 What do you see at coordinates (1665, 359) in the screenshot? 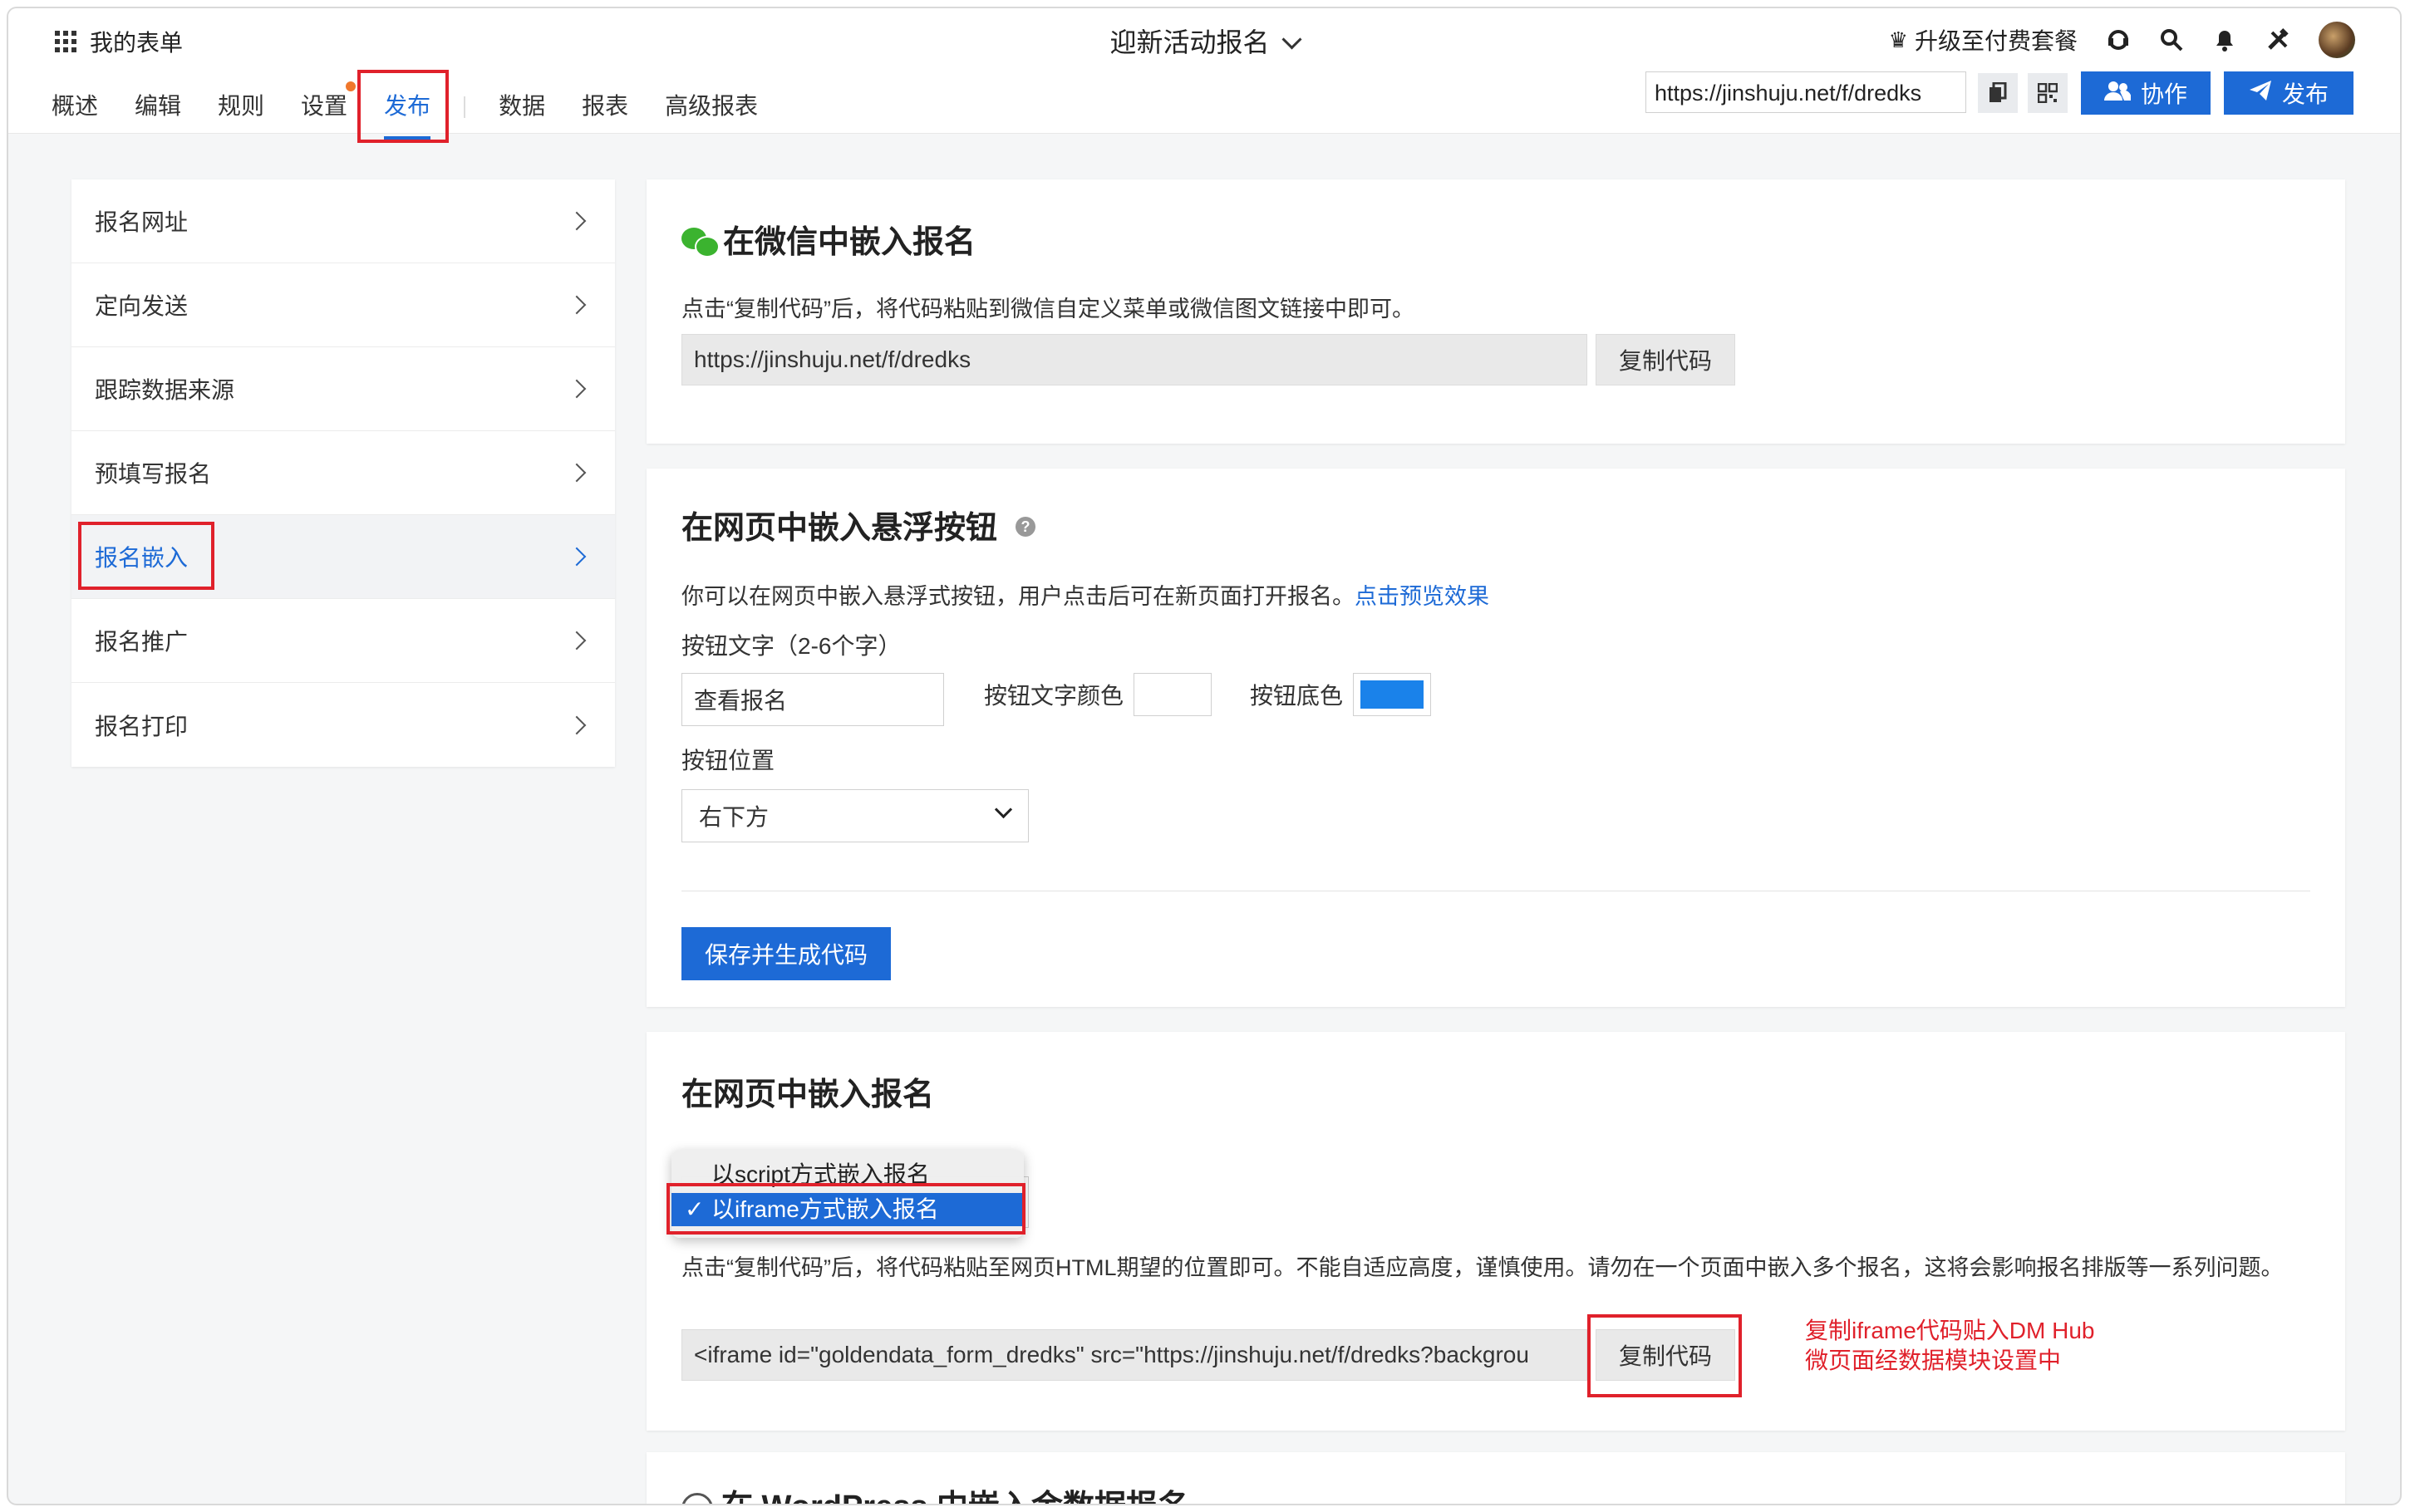
I see `wechat-copy-button: 复制代码` at bounding box center [1665, 359].